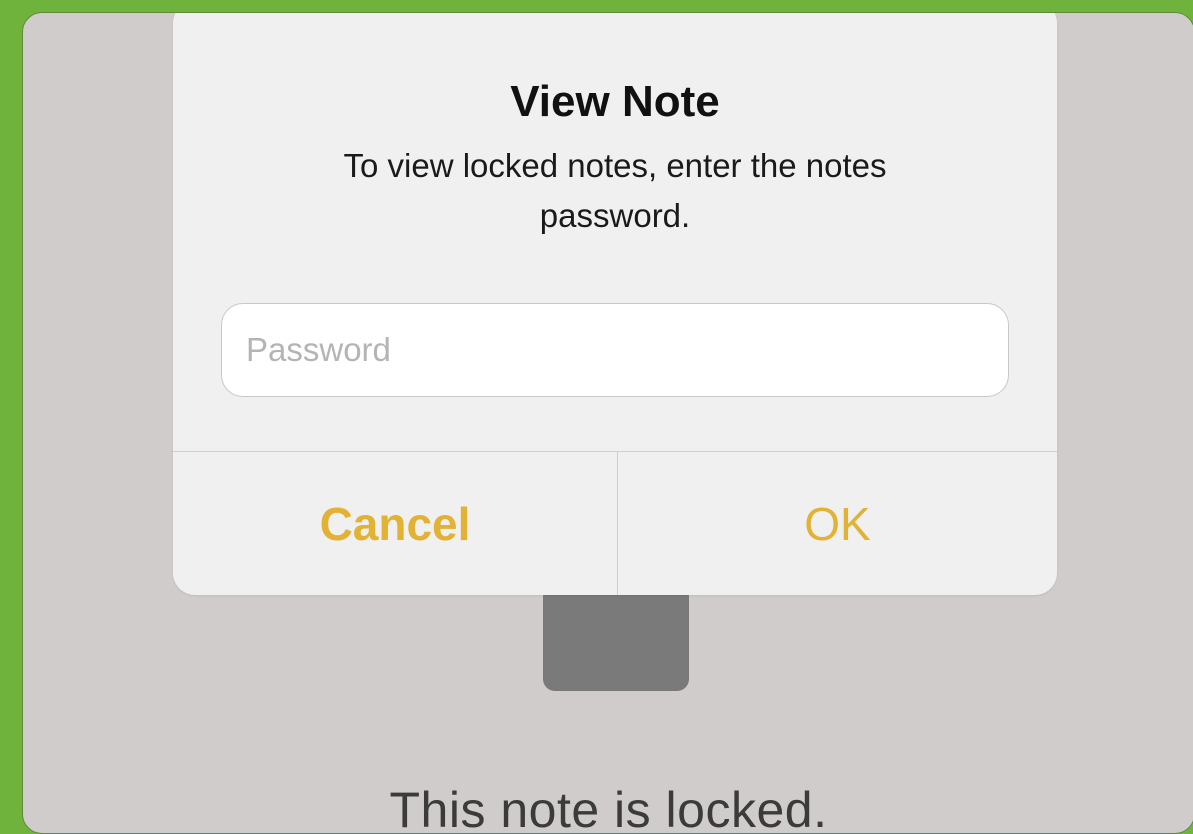 This screenshot has width=1193, height=834. What do you see at coordinates (615, 350) in the screenshot?
I see `password-input` at bounding box center [615, 350].